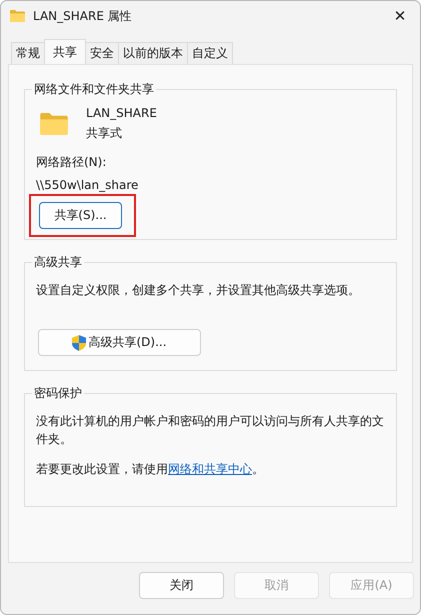  What do you see at coordinates (71, 162) in the screenshot?
I see `path-label: 网络路径(N):` at bounding box center [71, 162].